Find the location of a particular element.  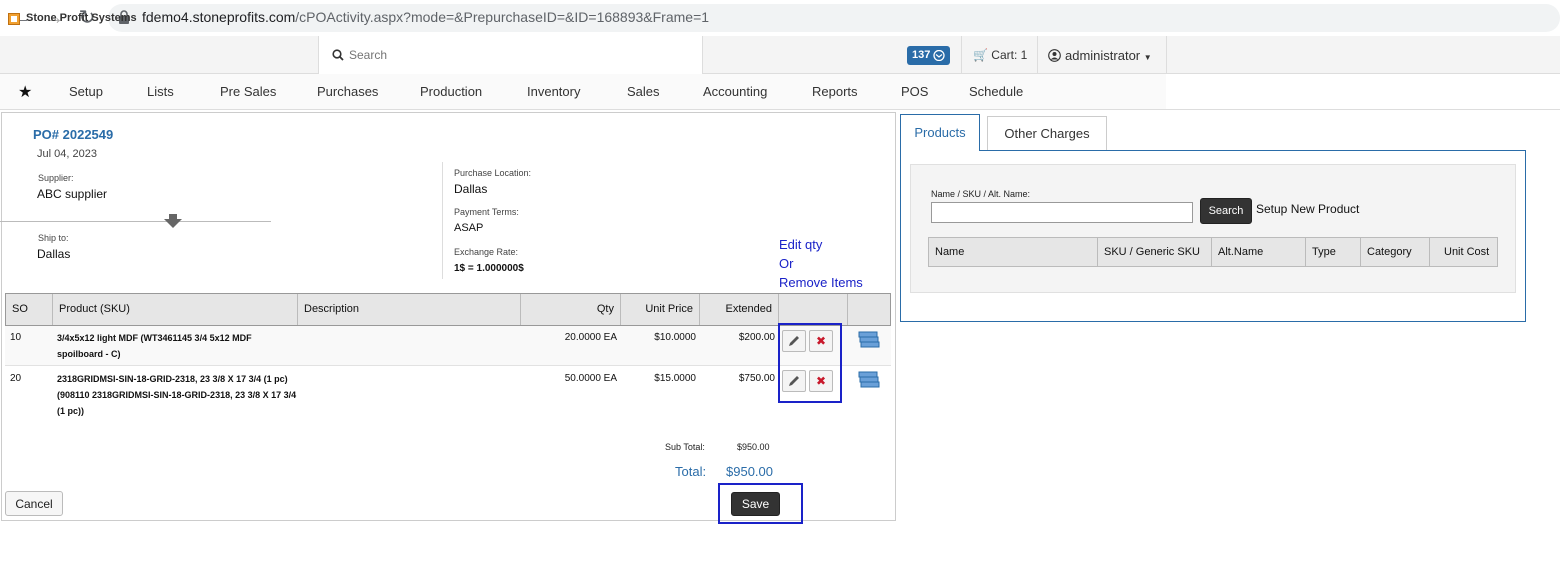

product-search-box is located at coordinates (1213, 228).